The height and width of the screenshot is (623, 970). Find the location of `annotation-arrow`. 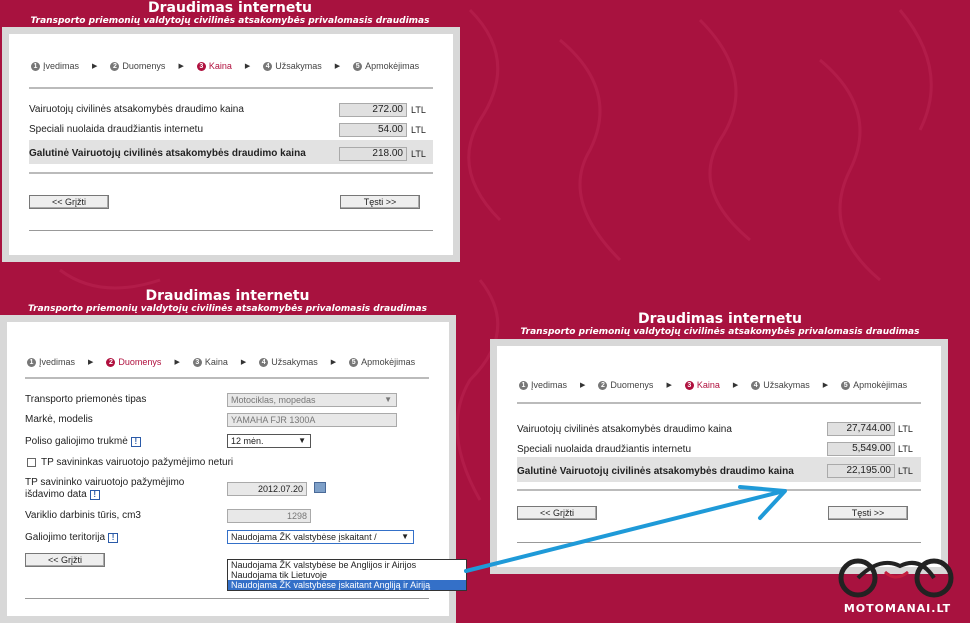

annotation-arrow is located at coordinates (625, 529).